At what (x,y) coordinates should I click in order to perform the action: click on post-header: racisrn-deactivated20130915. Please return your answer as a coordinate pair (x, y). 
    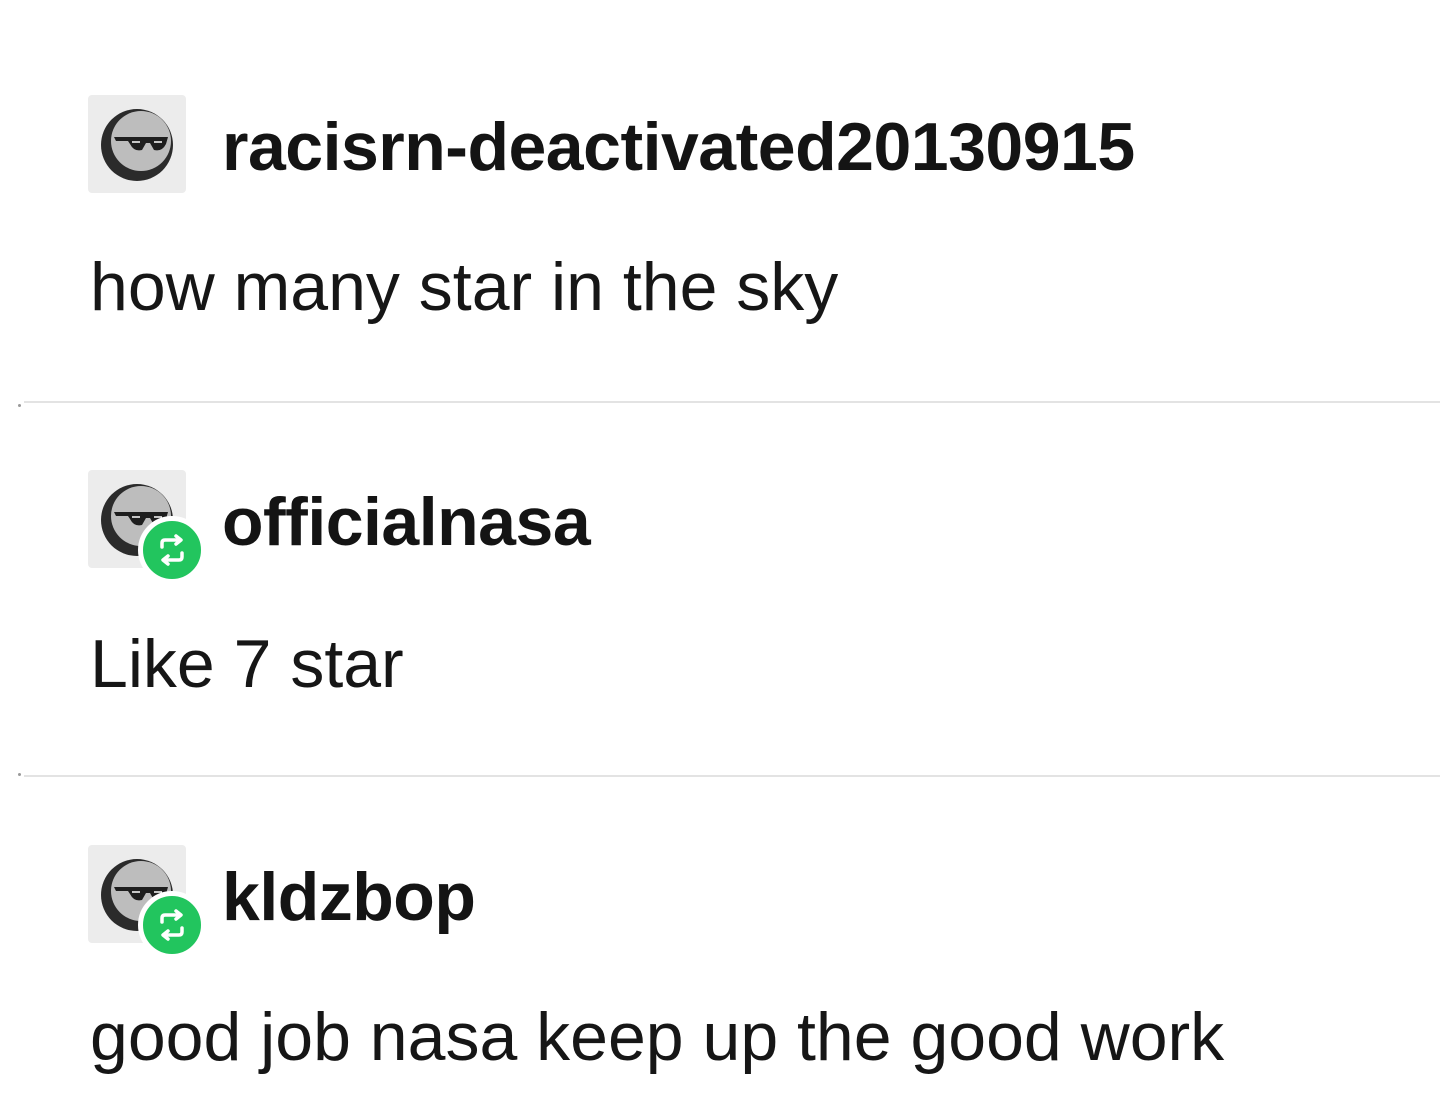
    Looking at the image, I should click on (720, 145).